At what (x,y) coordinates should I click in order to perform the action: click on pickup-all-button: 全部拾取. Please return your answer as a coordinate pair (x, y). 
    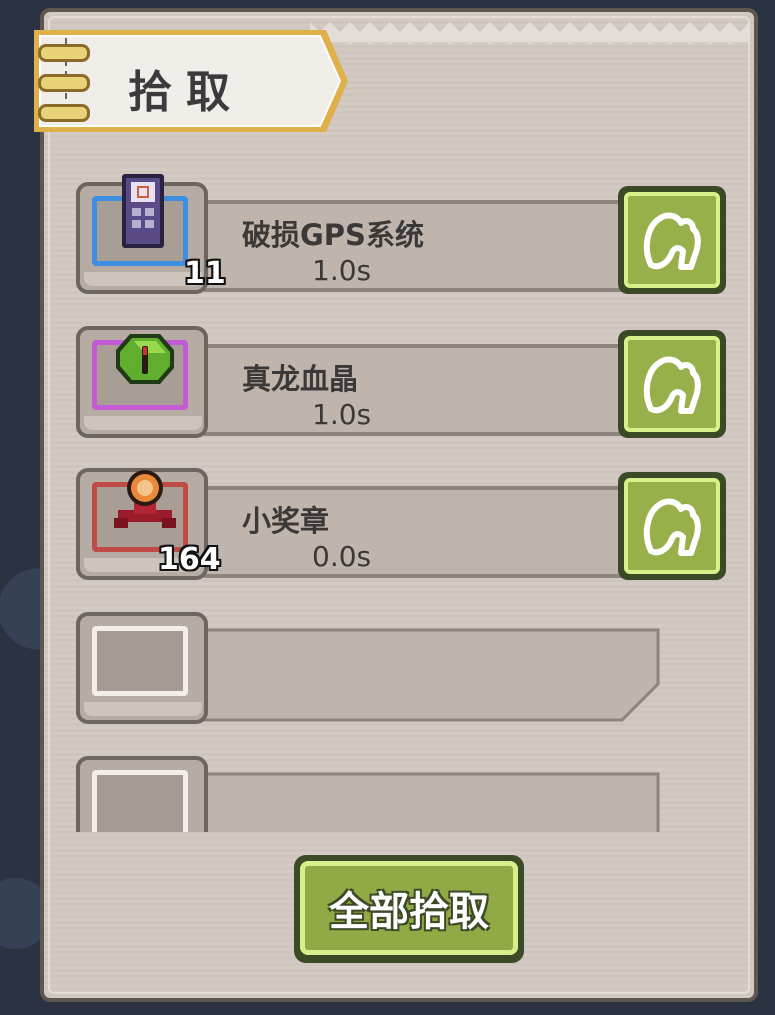
    Looking at the image, I should click on (409, 909).